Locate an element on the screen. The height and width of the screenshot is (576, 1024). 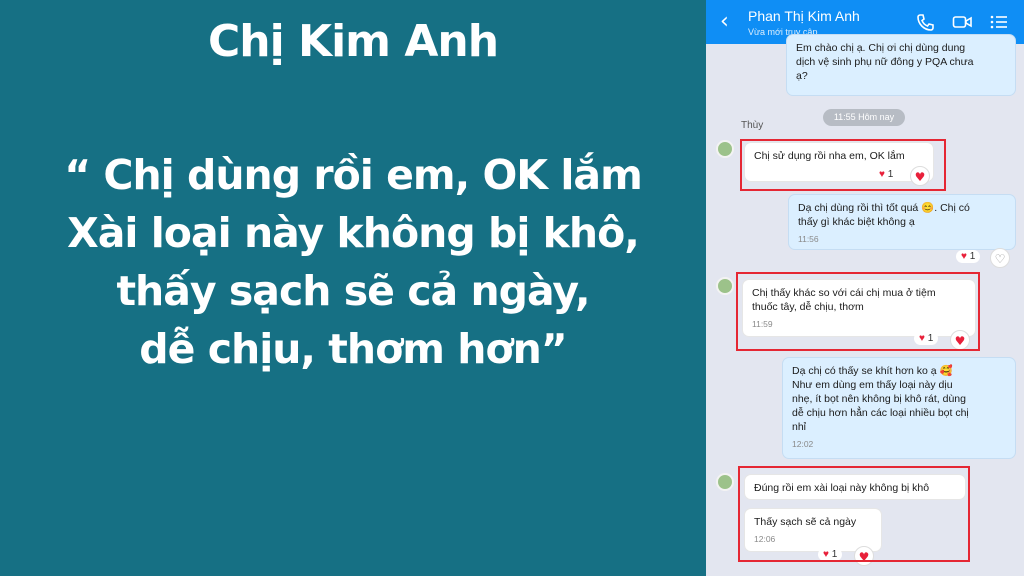
reaction-count: ♥ 1 is located at coordinates (968, 256).